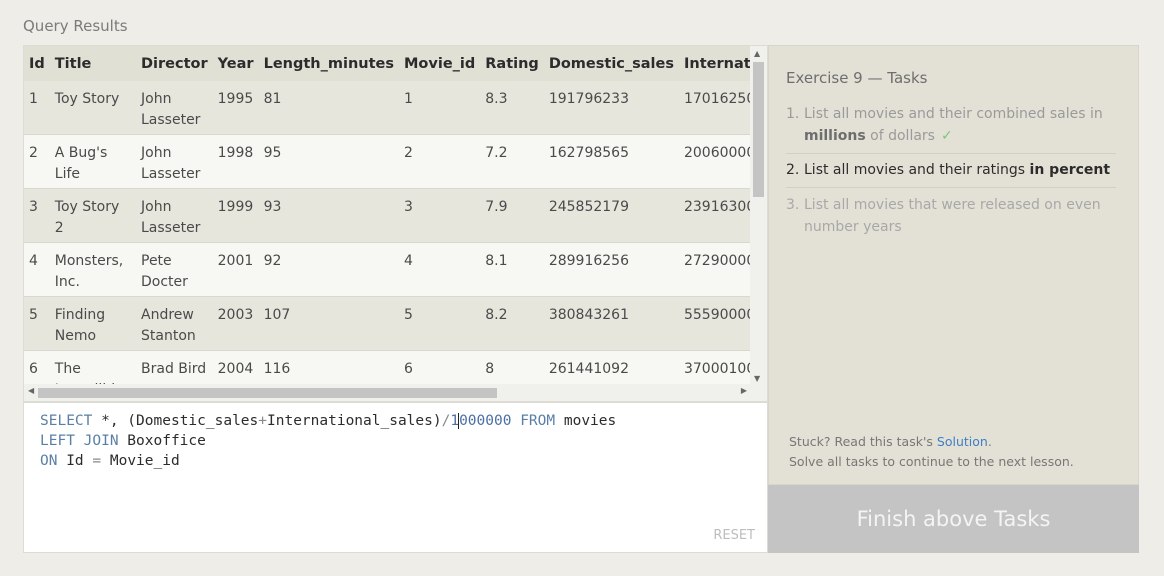 This screenshot has height=576, width=1164. What do you see at coordinates (354, 421) in the screenshot?
I see `sql-text: International_sales)` at bounding box center [354, 421].